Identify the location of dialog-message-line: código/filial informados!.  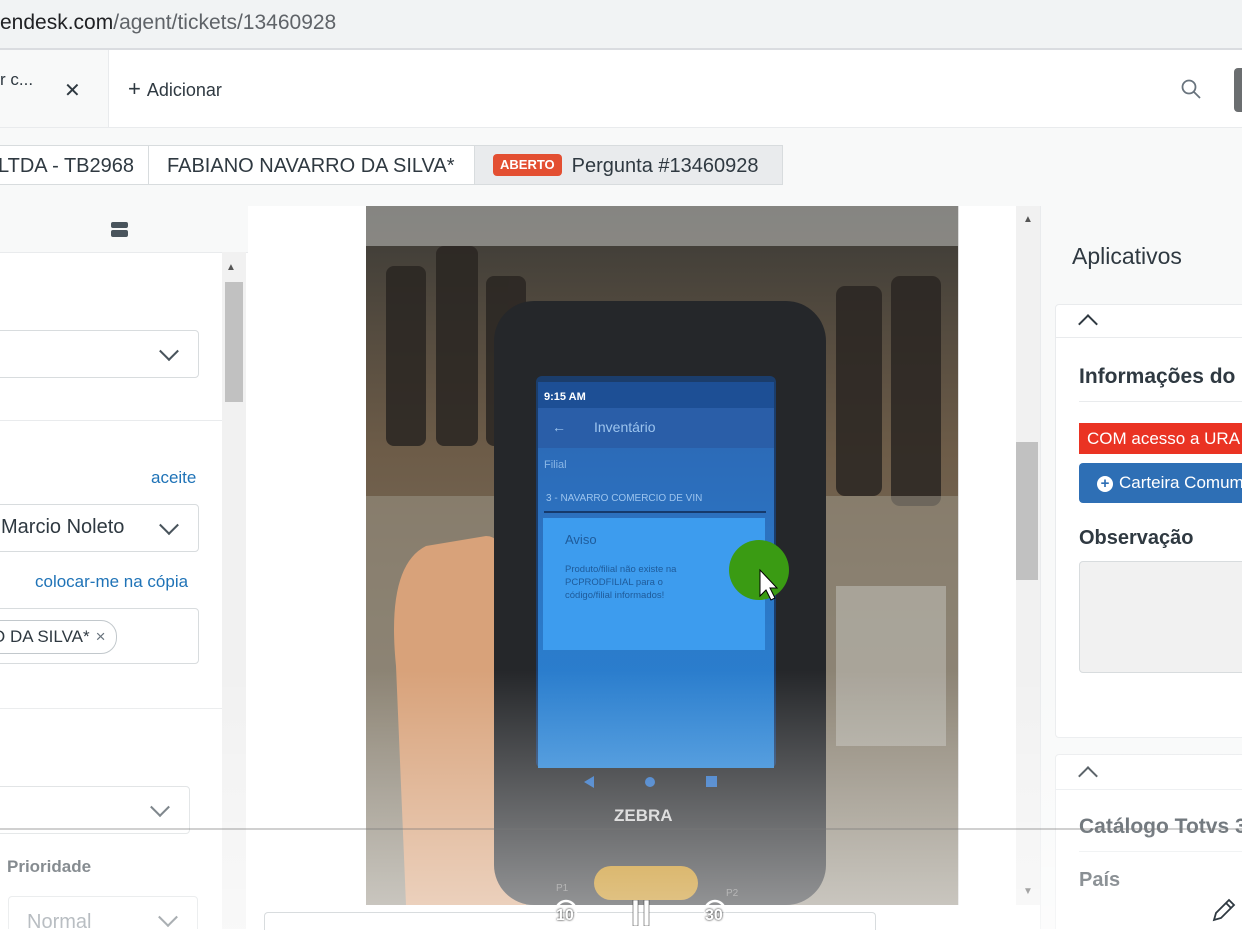
(614, 595).